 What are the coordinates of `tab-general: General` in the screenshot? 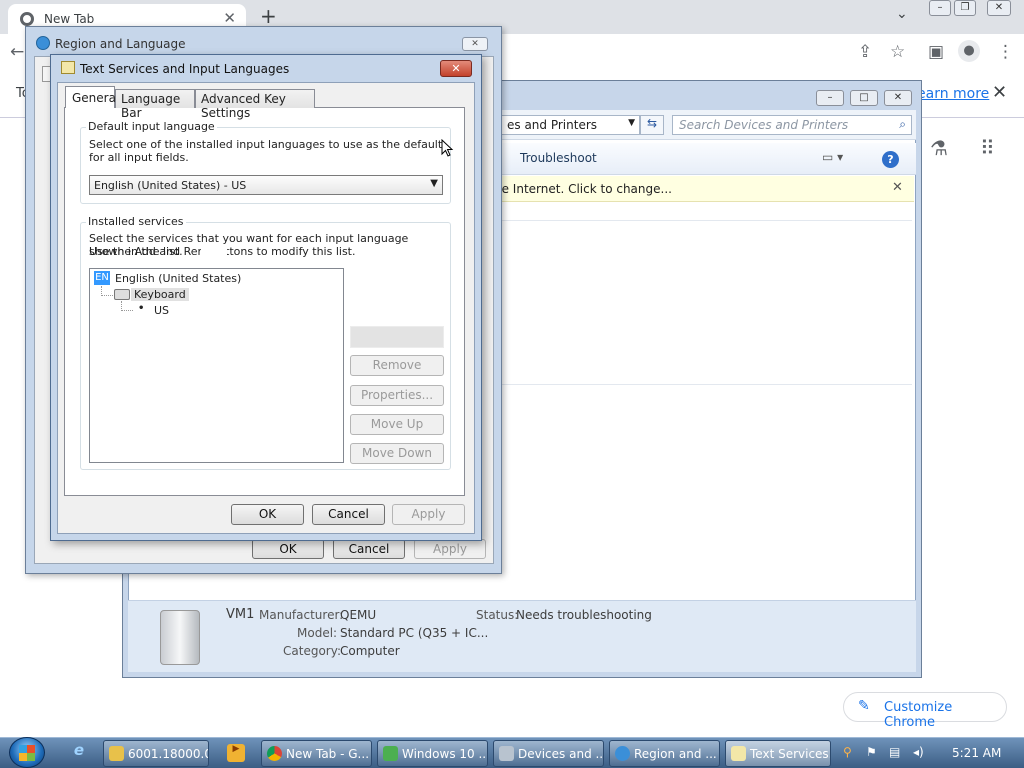 It's located at (92, 97).